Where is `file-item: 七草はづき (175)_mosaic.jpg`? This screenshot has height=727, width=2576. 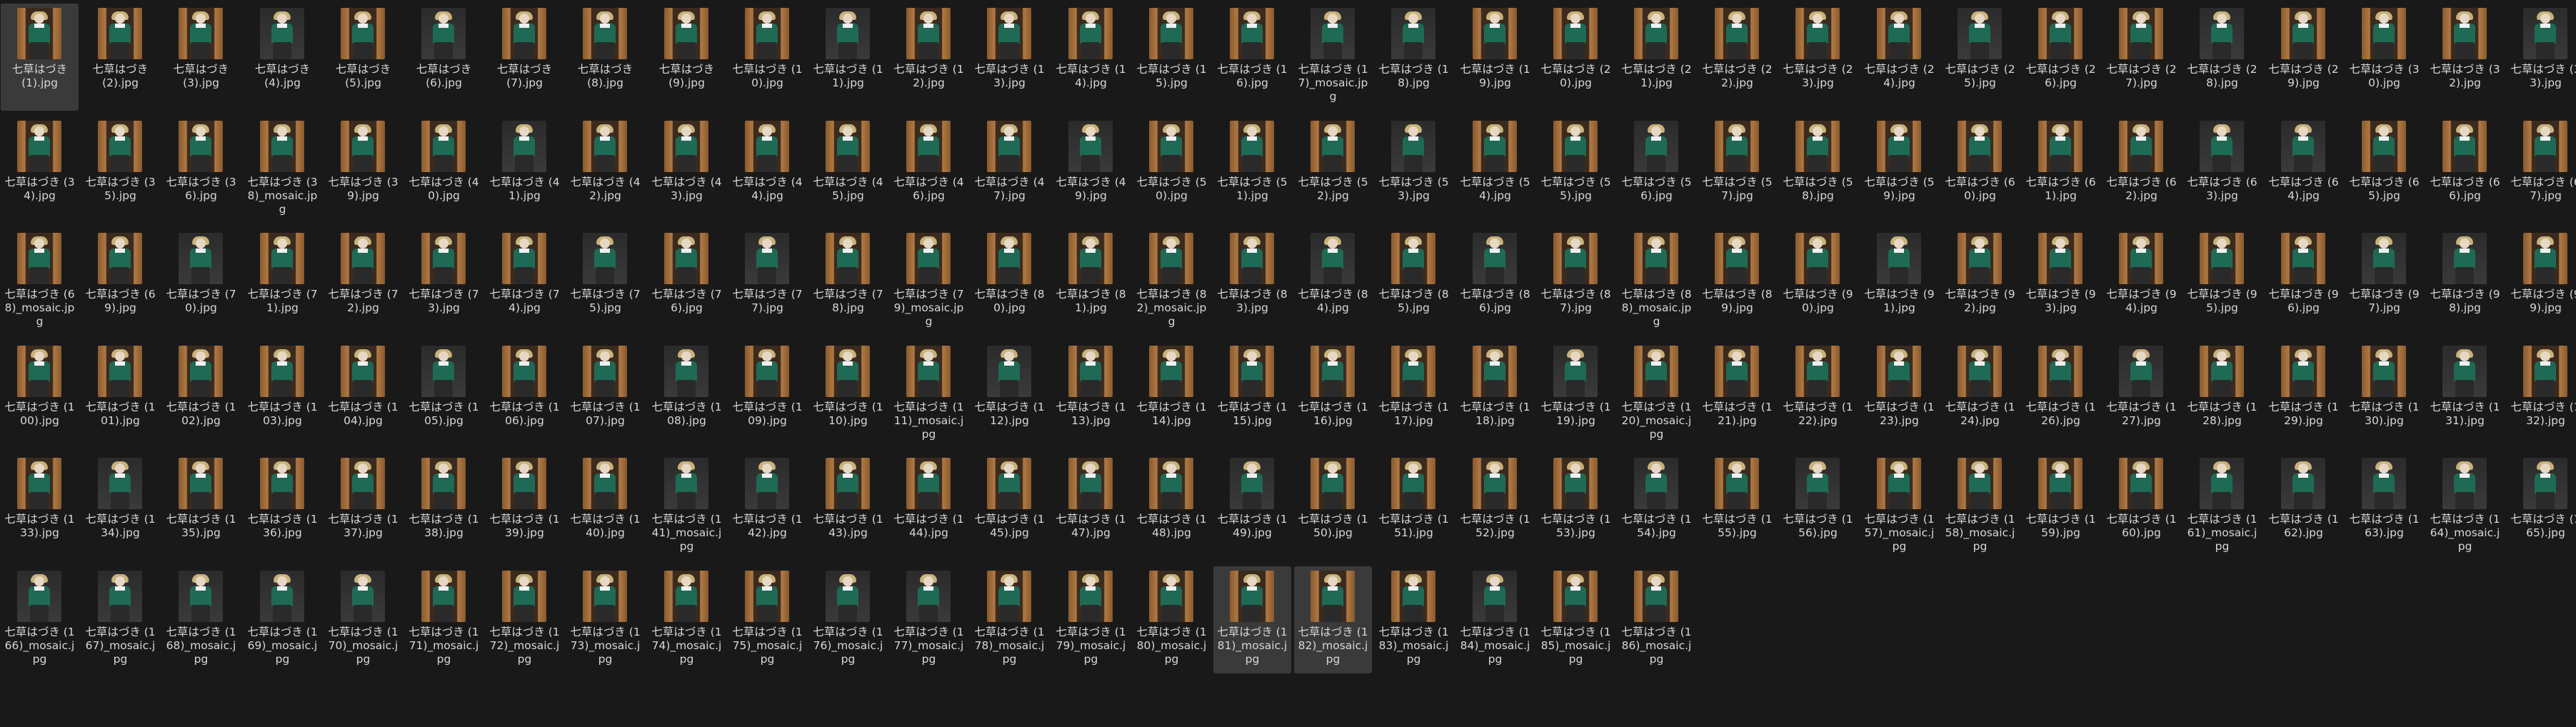
file-item: 七草はづき (175)_mosaic.jpg is located at coordinates (767, 620).